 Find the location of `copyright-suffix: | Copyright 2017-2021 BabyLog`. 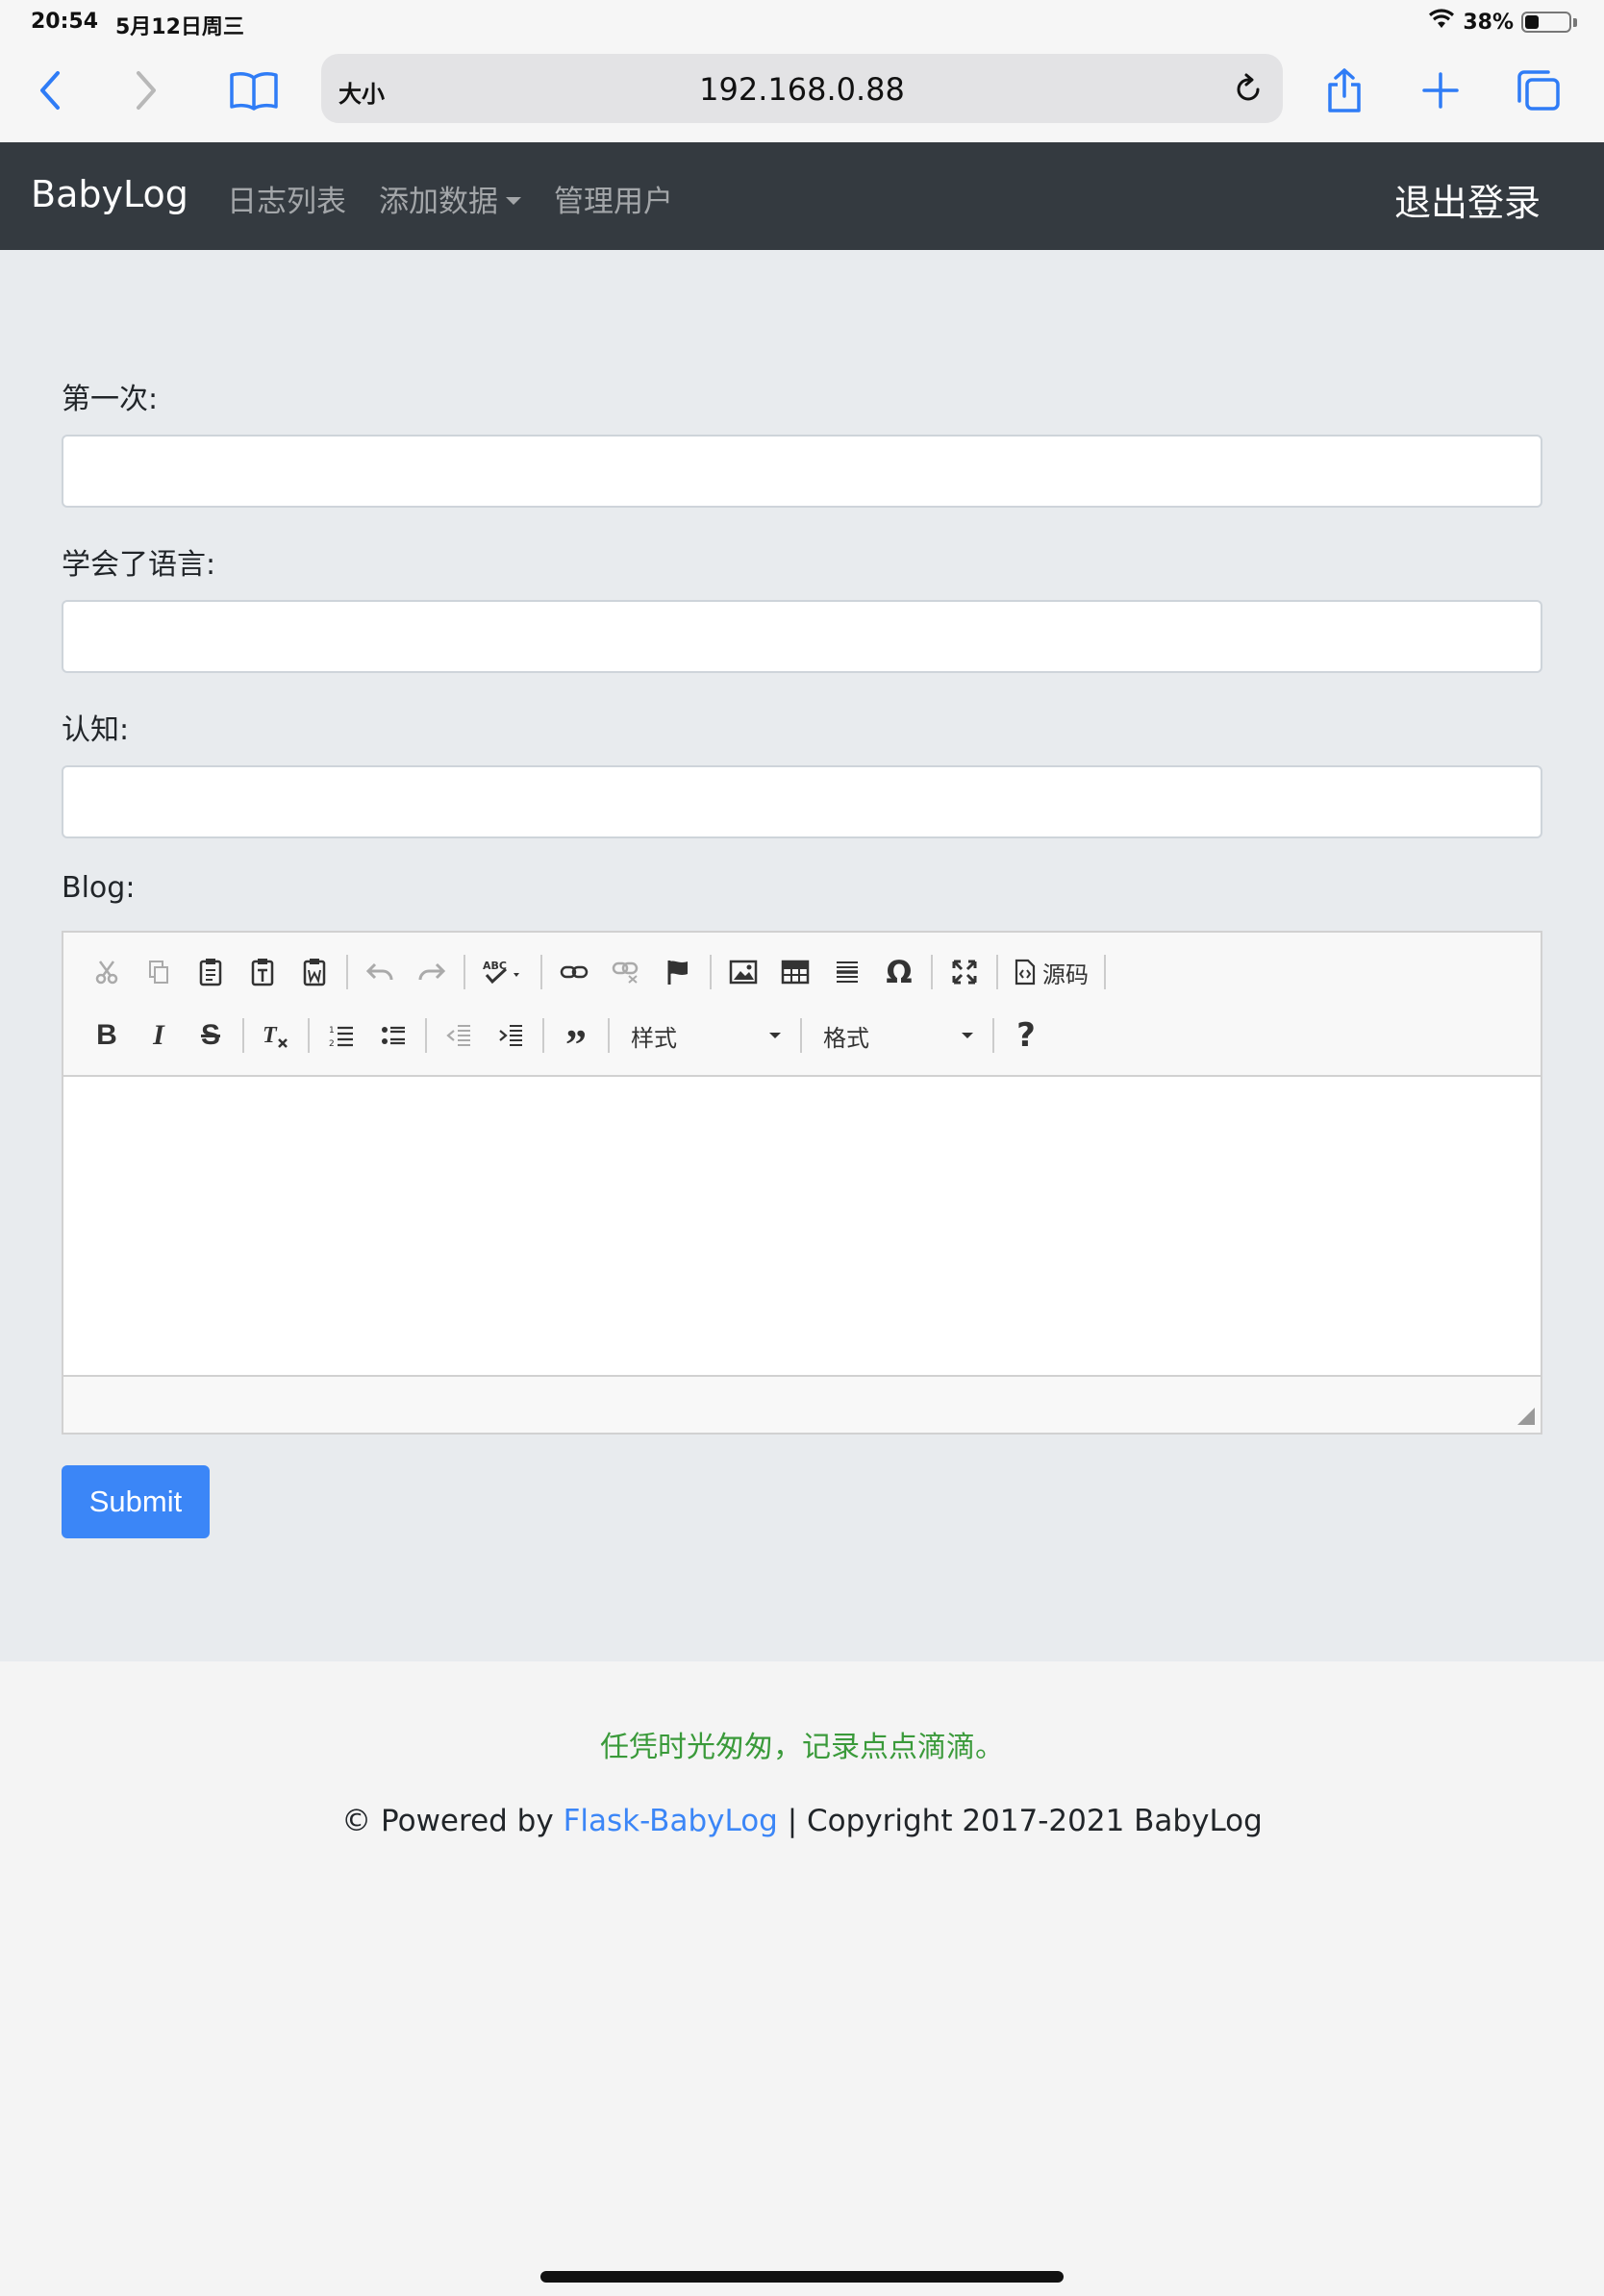

copyright-suffix: | Copyright 2017-2021 BabyLog is located at coordinates (1020, 1821).